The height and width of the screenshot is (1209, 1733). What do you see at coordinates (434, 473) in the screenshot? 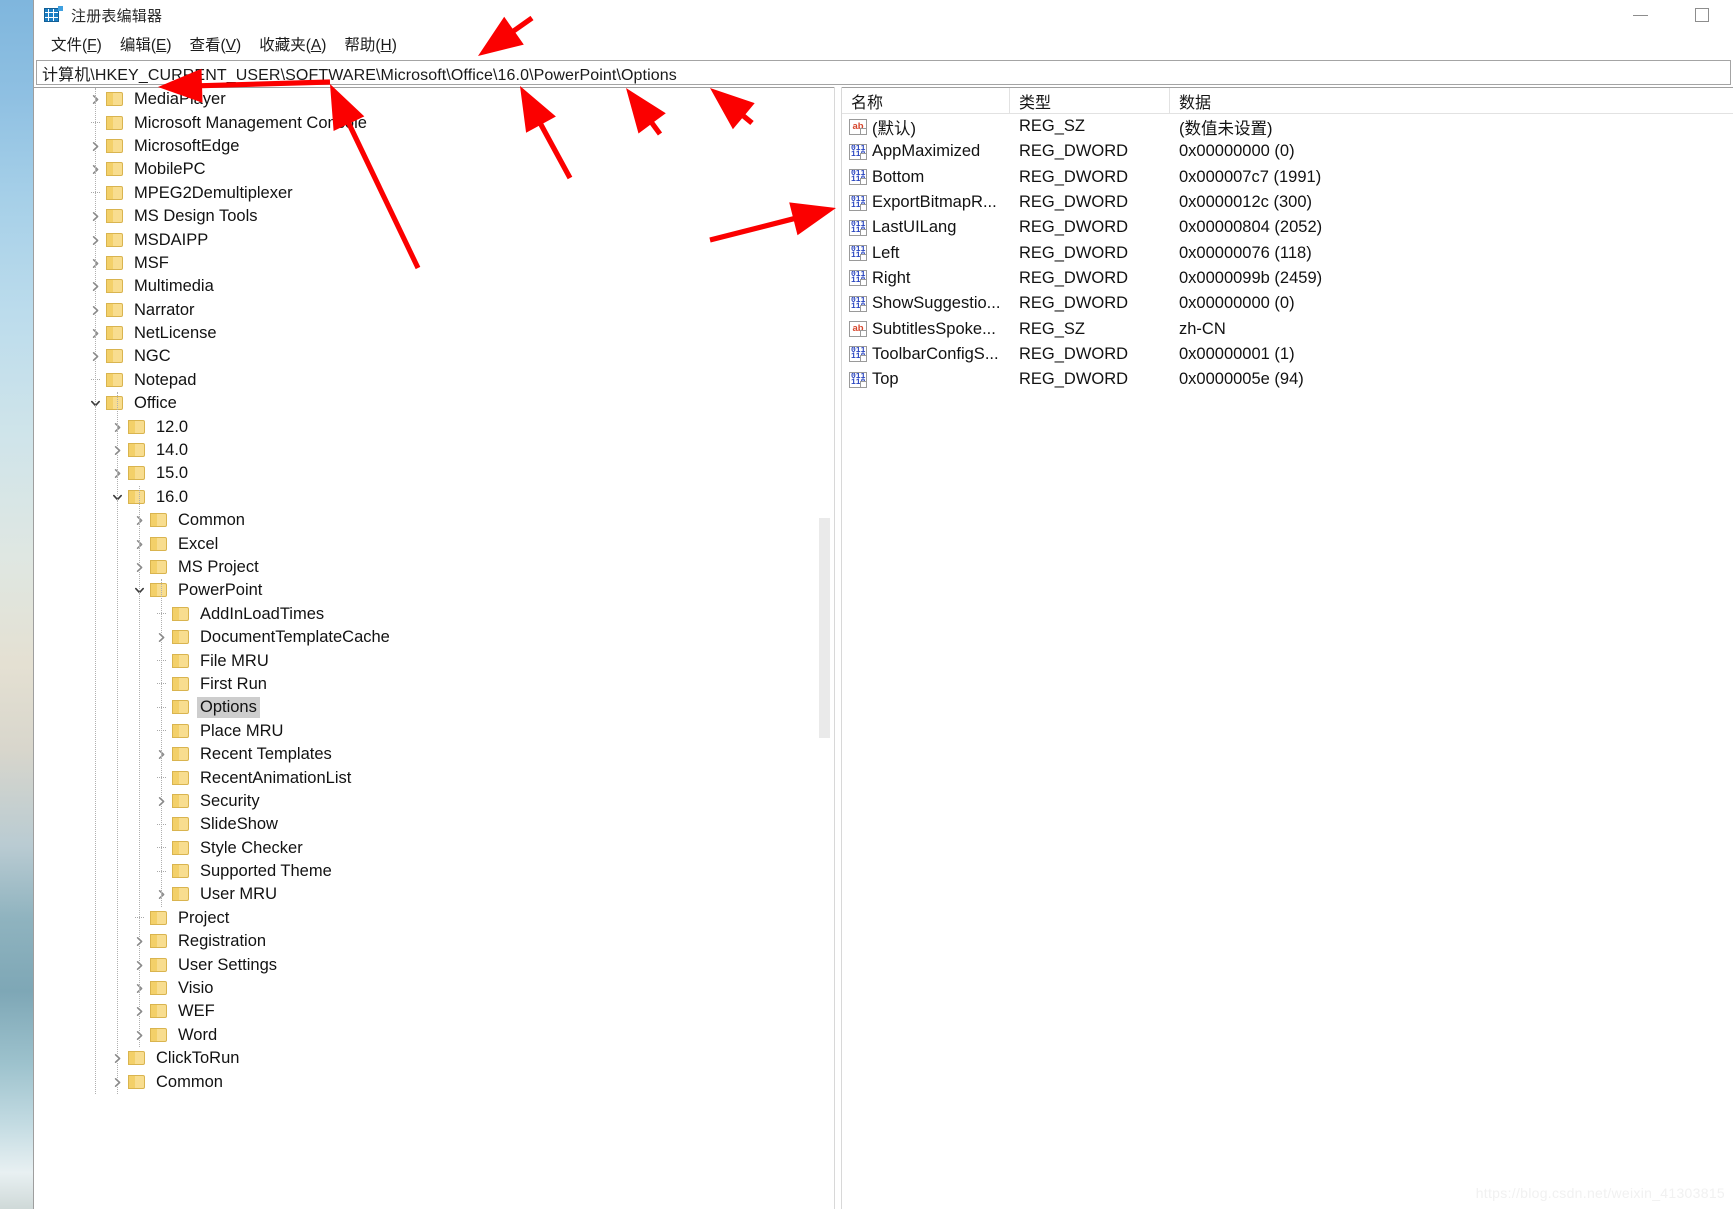
I see `tree-node-15-0: 15.0` at bounding box center [434, 473].